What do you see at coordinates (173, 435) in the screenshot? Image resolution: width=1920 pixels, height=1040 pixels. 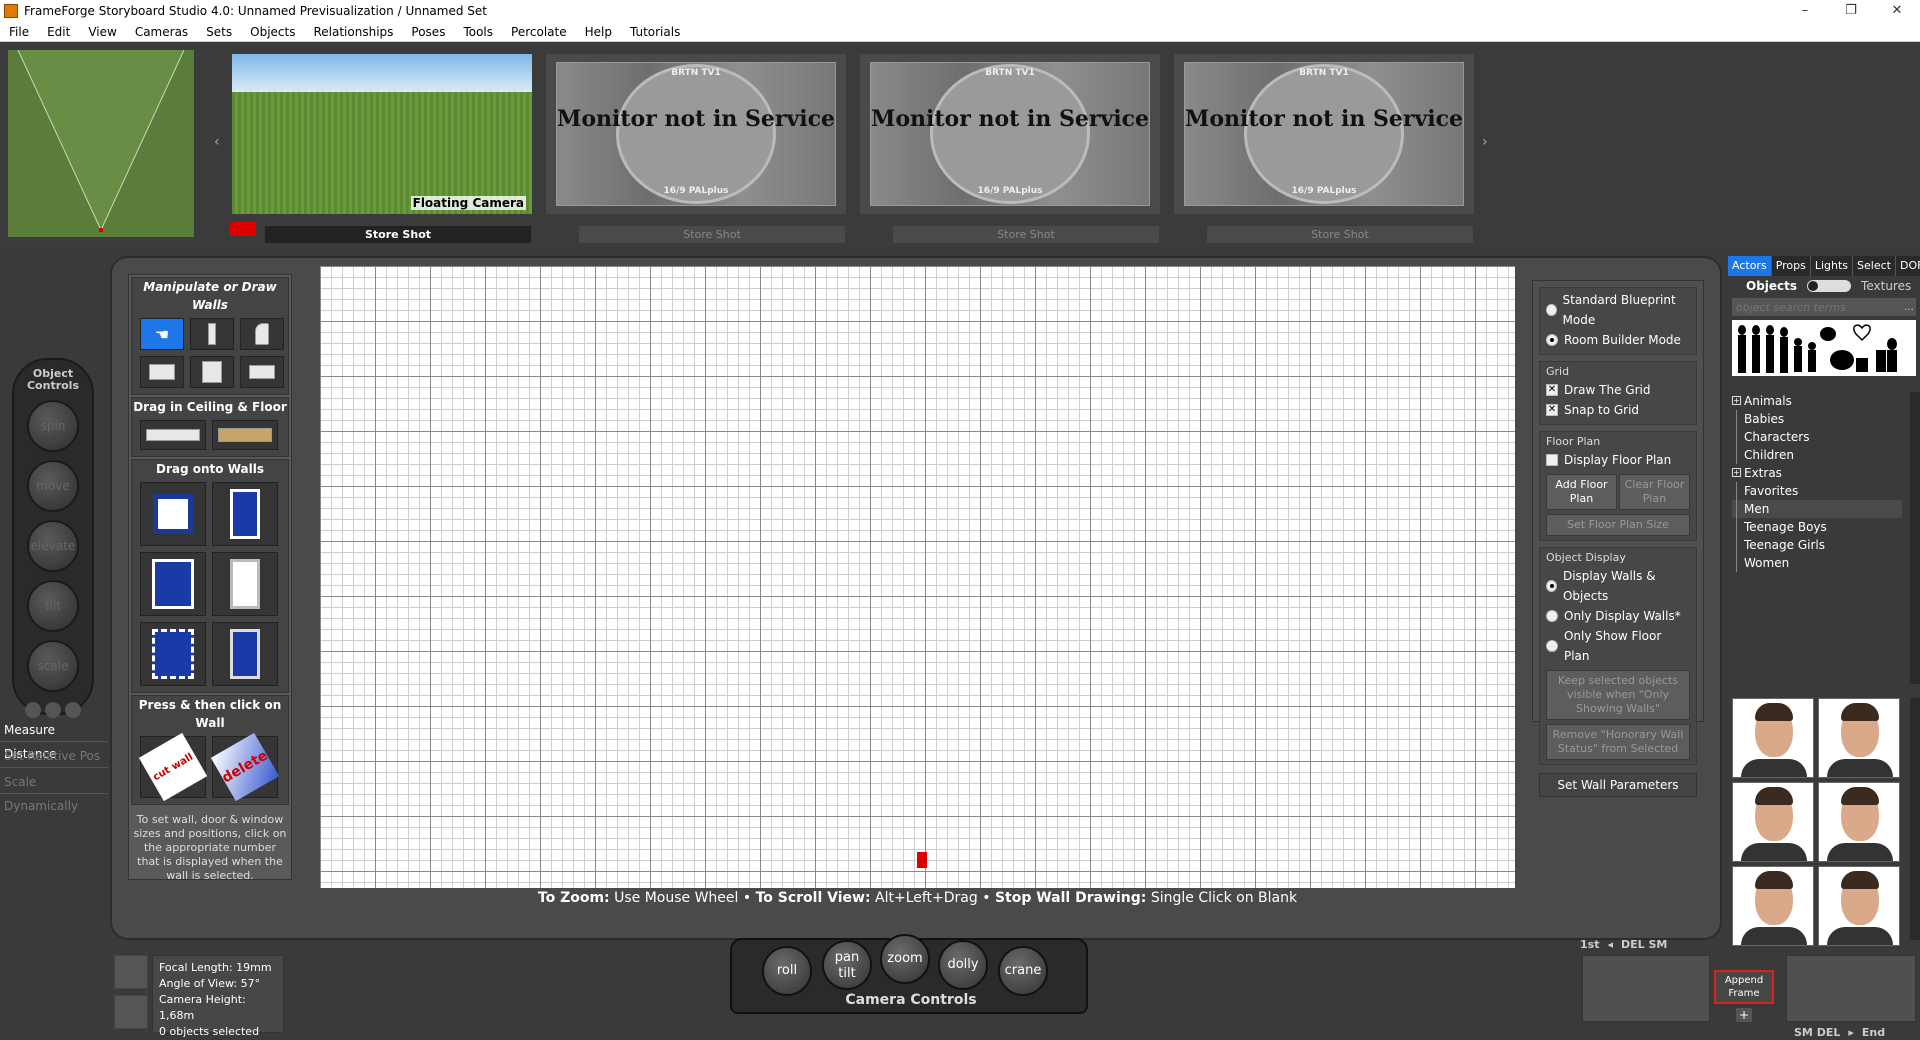 I see `ceiling-tool` at bounding box center [173, 435].